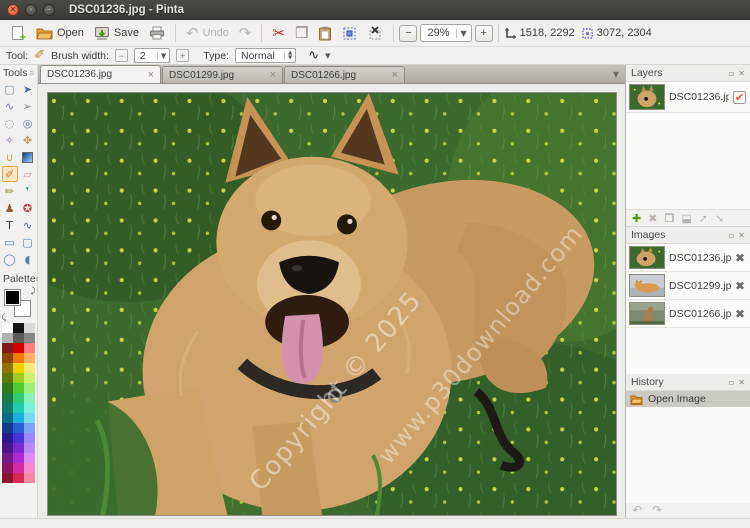  Describe the element at coordinates (49, 10) in the screenshot. I see `window-maximize-button: −` at that location.